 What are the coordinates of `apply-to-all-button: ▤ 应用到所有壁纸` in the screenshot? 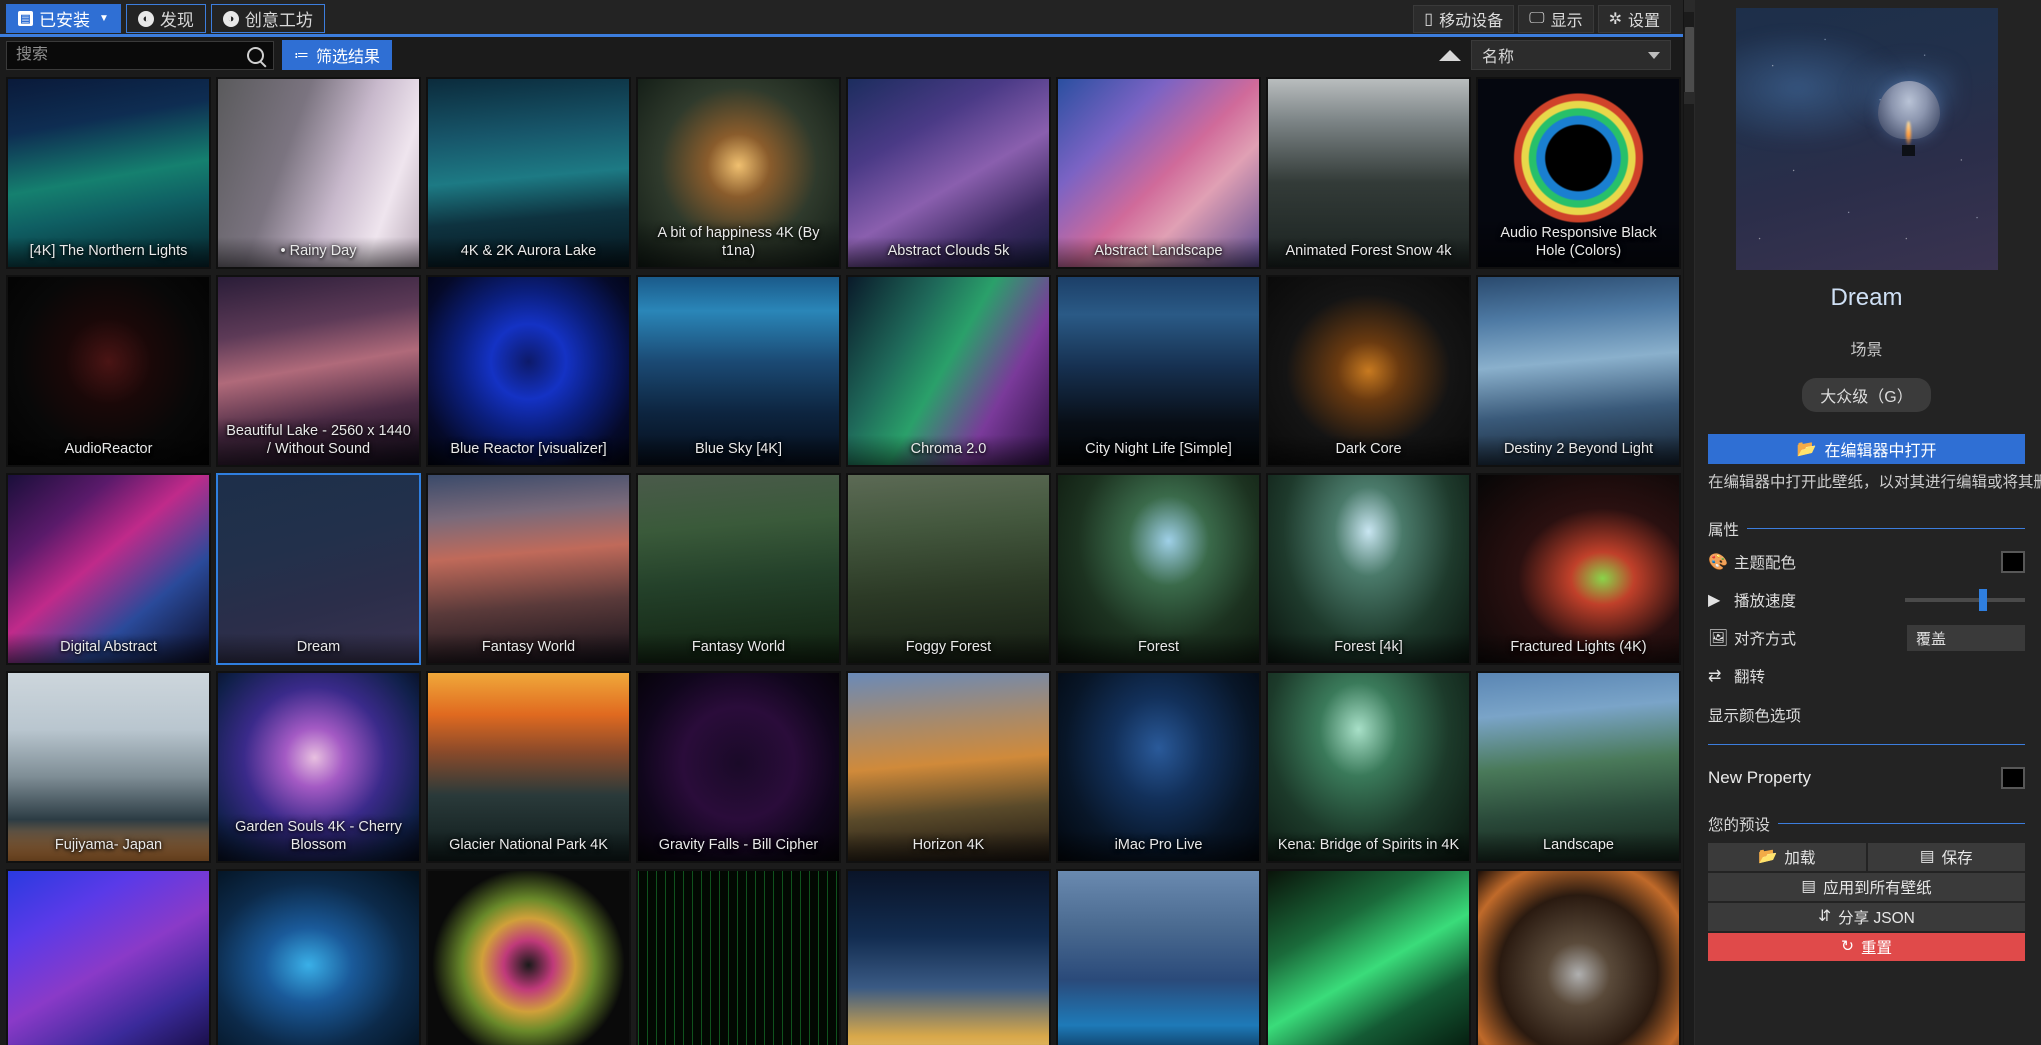 It's located at (1866, 886).